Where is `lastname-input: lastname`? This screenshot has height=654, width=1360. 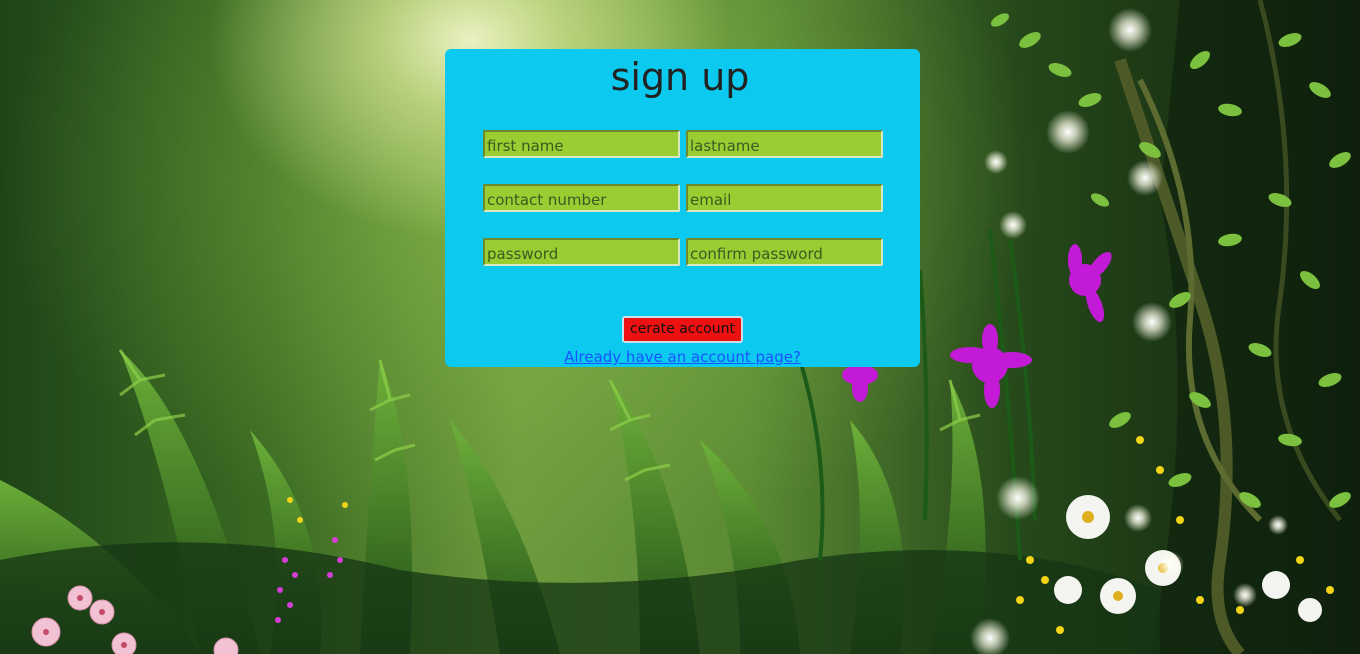 lastname-input: lastname is located at coordinates (784, 144).